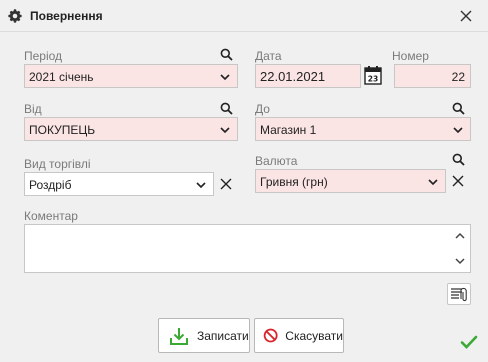  I want to click on number-label: Номер, so click(410, 56).